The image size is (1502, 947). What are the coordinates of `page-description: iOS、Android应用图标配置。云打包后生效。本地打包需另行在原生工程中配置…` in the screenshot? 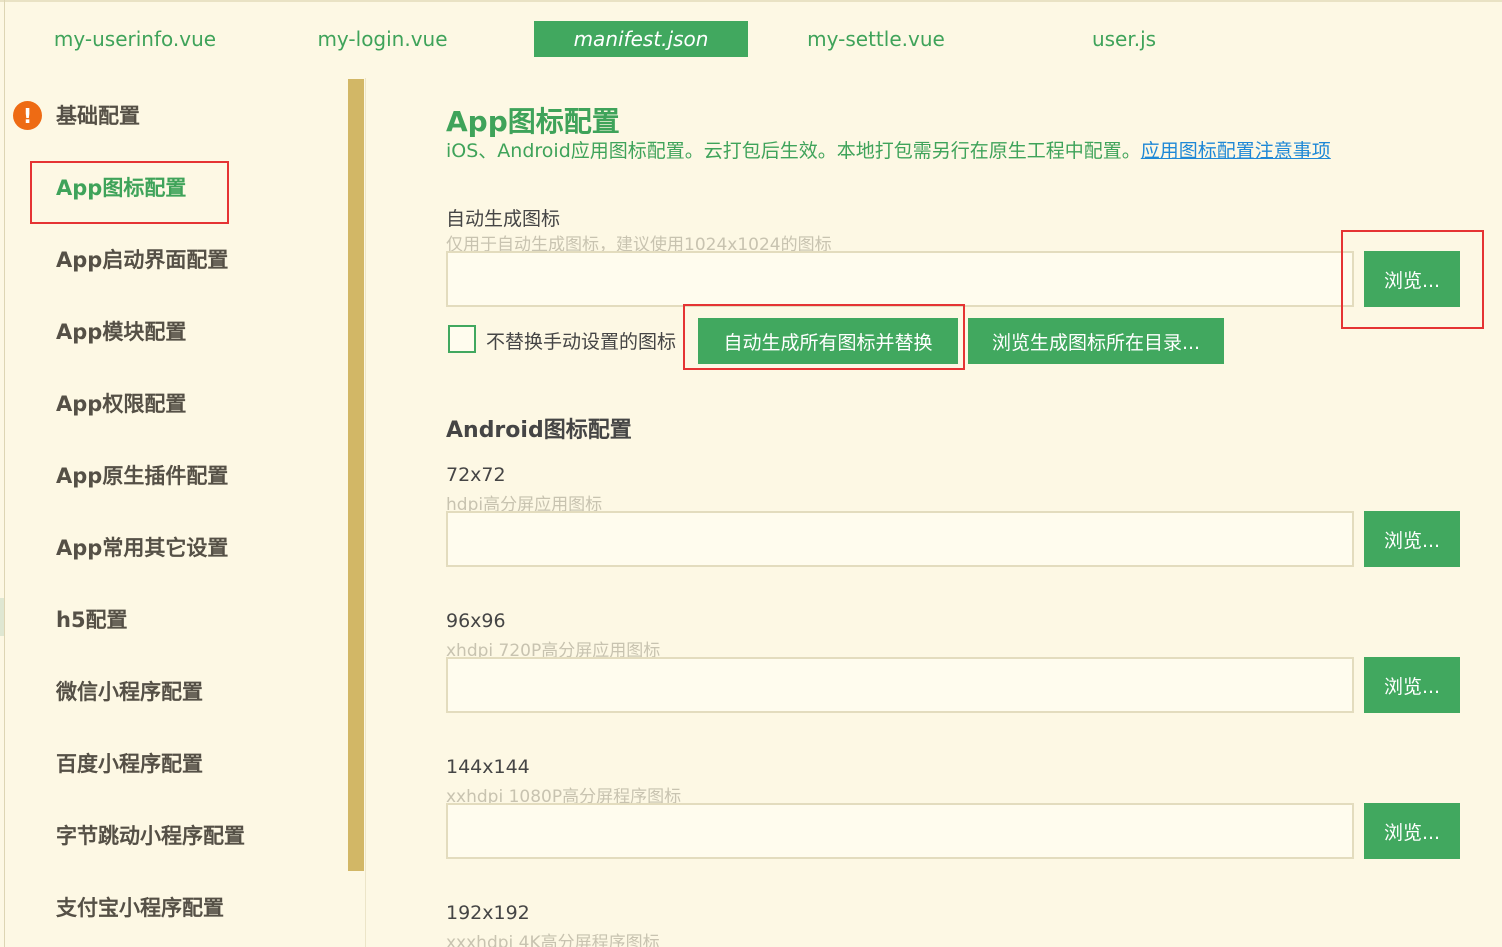 It's located at (888, 149).